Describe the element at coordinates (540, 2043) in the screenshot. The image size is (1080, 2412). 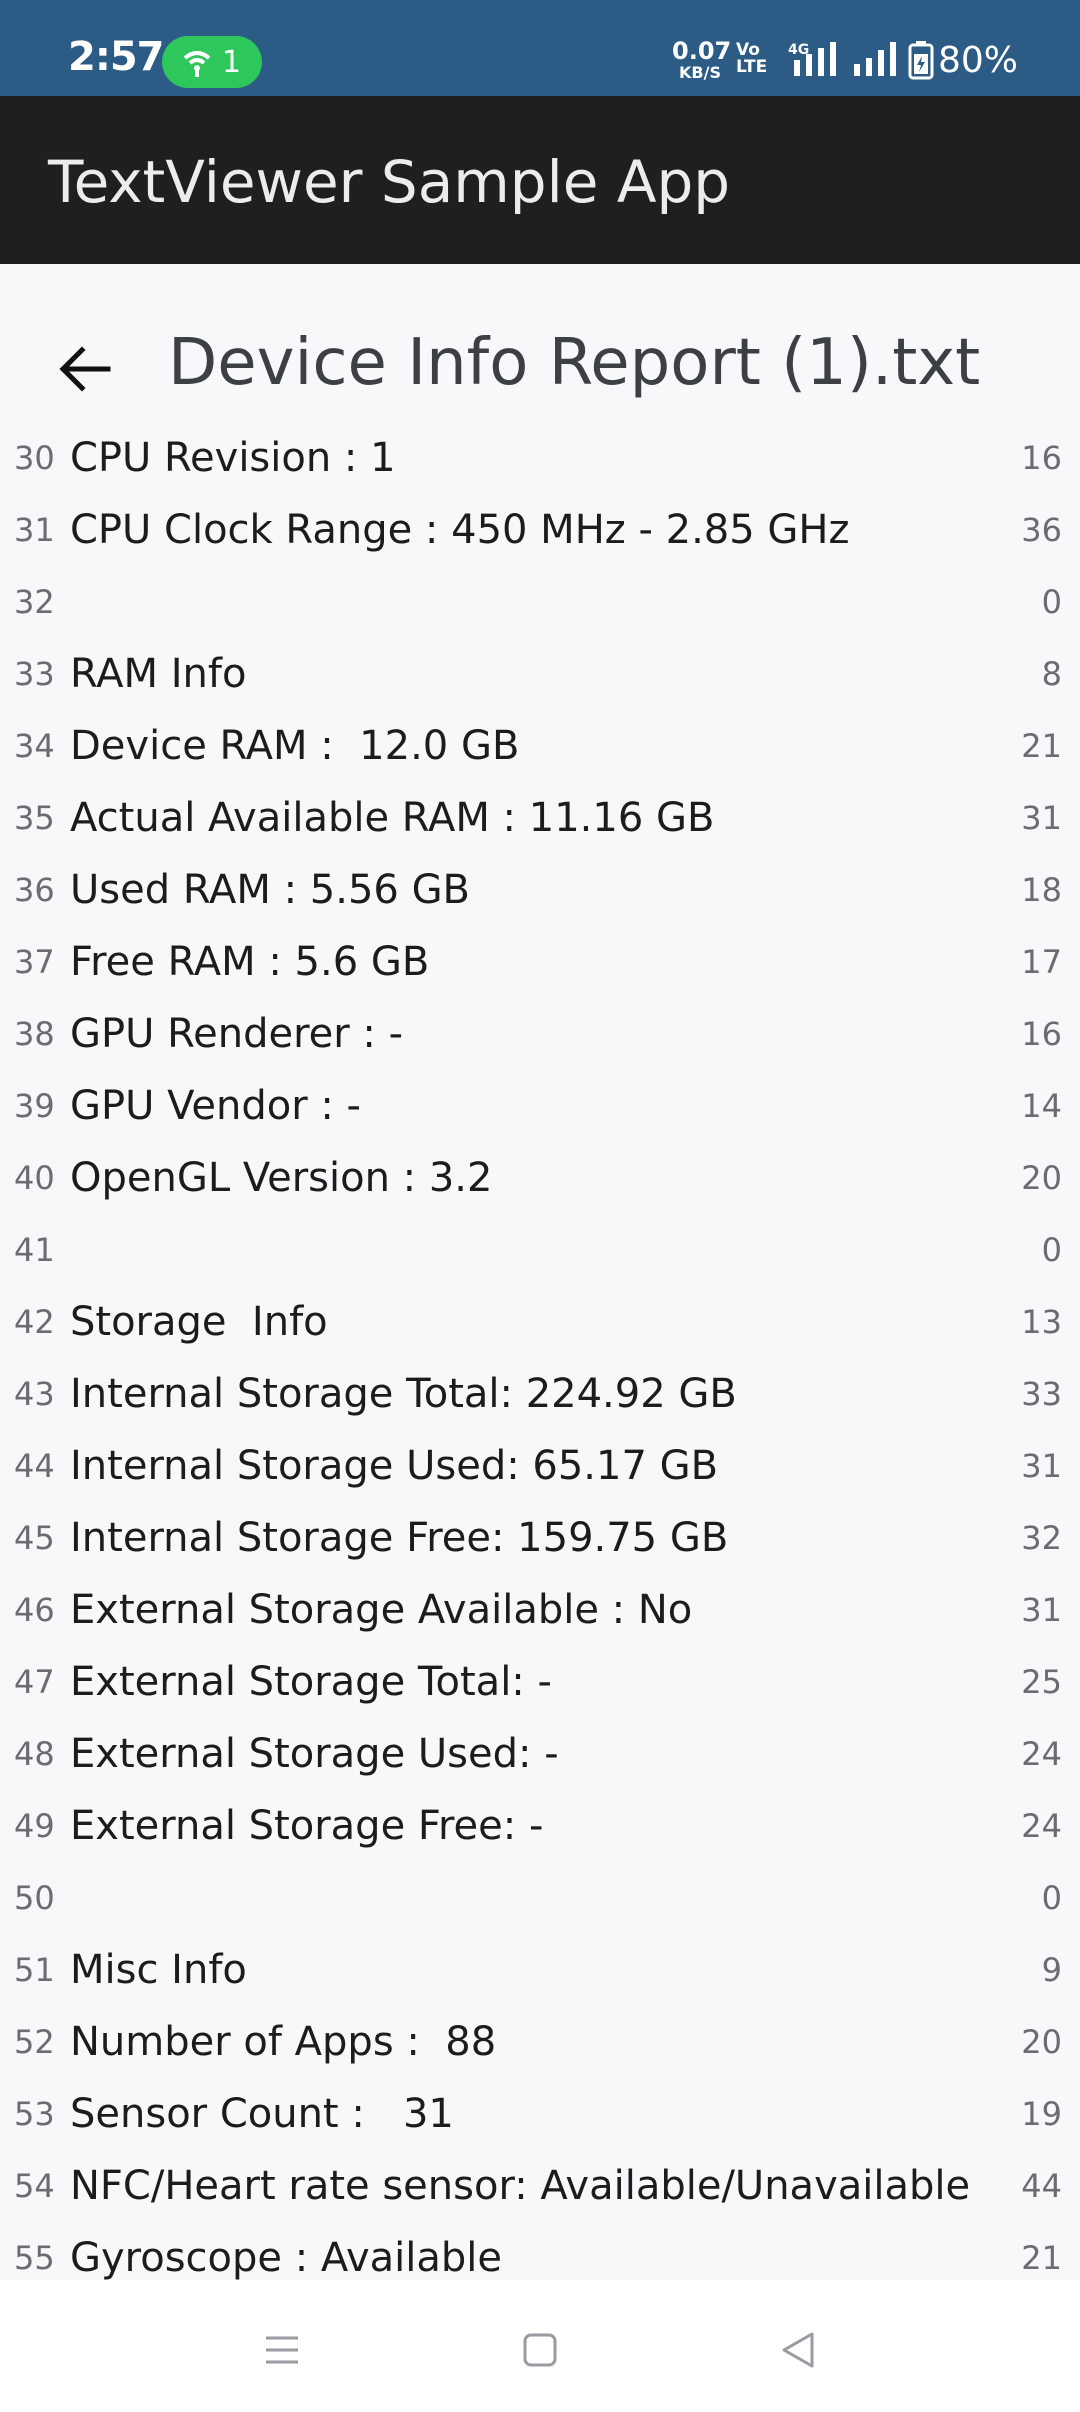
I see `text-line: 52 Number of Apps : 88 20` at that location.